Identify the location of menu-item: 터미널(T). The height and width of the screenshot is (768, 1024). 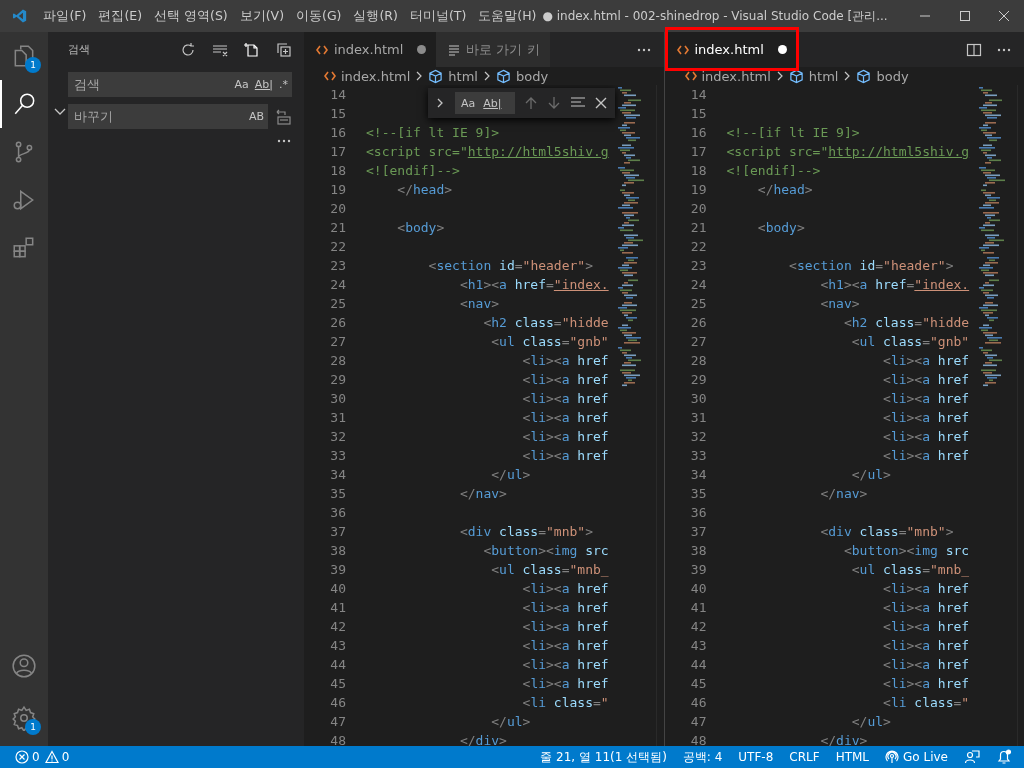
(438, 16).